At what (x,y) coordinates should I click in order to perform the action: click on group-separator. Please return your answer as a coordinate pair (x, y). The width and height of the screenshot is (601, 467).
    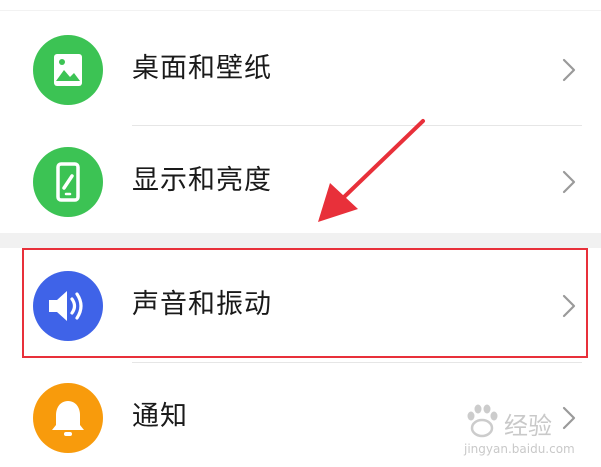
    Looking at the image, I should click on (300, 240).